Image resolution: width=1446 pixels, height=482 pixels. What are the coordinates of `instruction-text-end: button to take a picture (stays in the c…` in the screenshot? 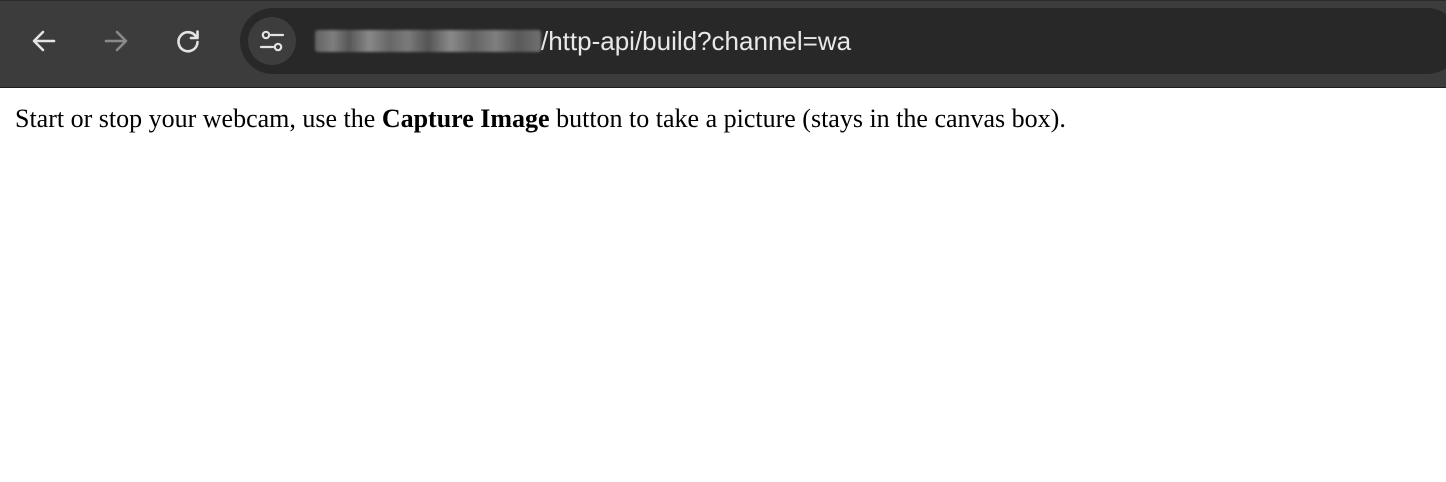 It's located at (807, 118).